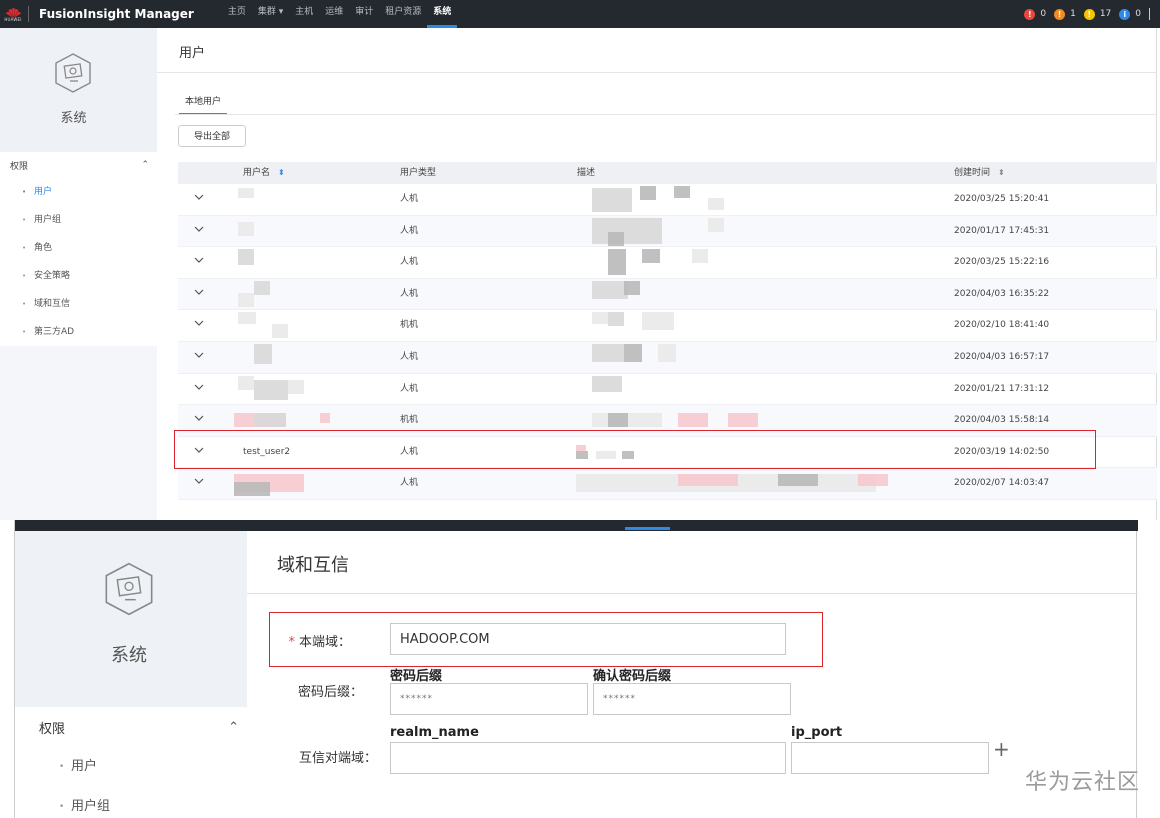 This screenshot has width=1160, height=818. Describe the element at coordinates (330, 692) in the screenshot. I see `password-suffix-label: 密码后缀：` at that location.